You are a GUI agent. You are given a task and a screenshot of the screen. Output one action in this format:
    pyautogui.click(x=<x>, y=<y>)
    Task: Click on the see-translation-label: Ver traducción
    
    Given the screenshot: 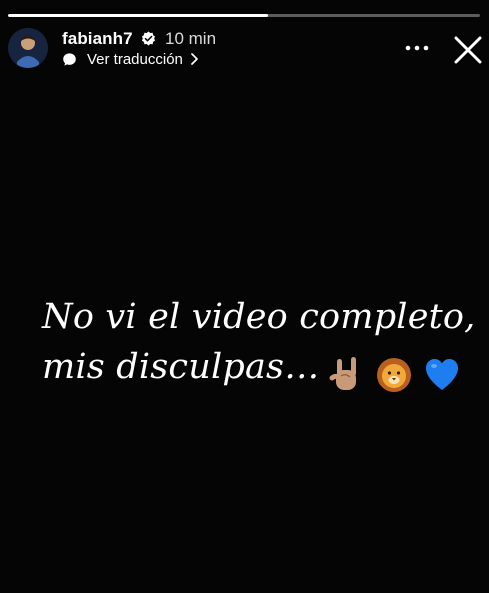 What is the action you would take?
    pyautogui.click(x=135, y=59)
    